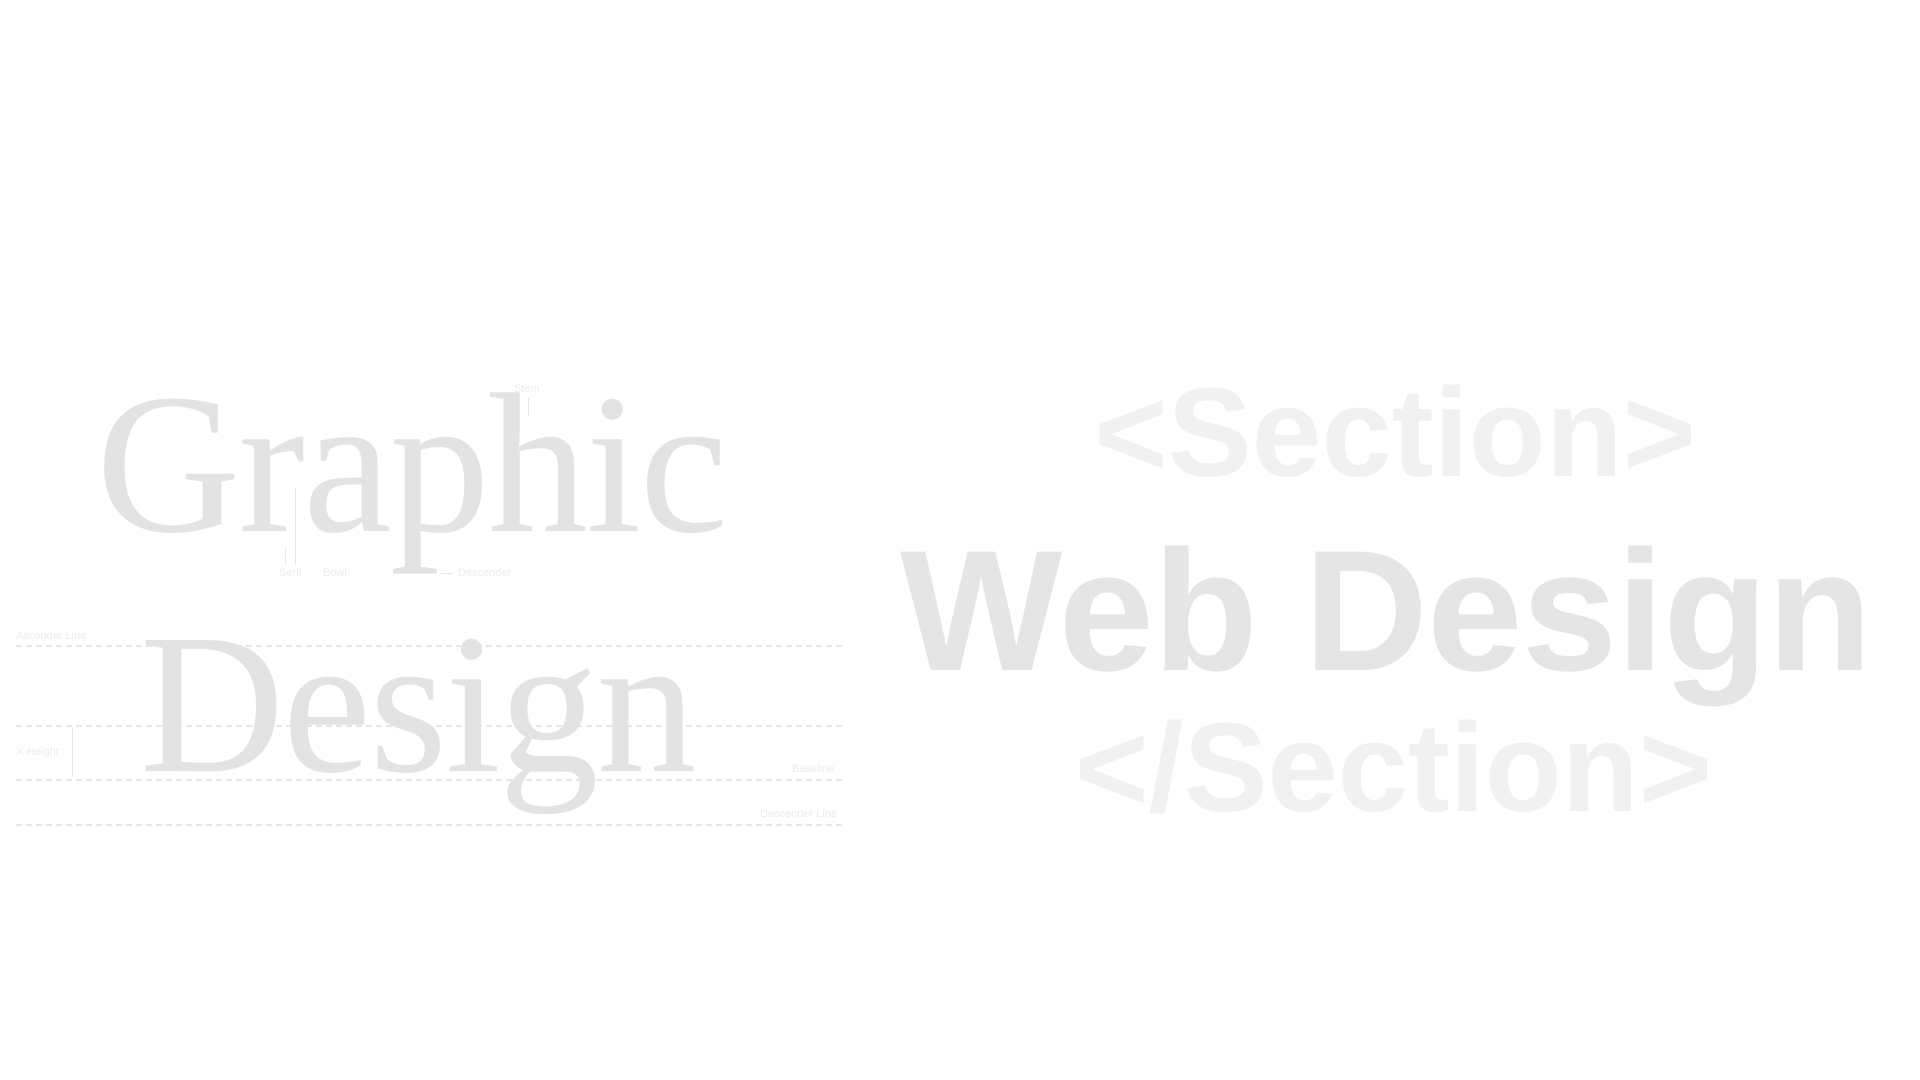 This screenshot has height=1080, width=1920. Describe the element at coordinates (51, 636) in the screenshot. I see `ascender-line-label: Ascender Line` at that location.